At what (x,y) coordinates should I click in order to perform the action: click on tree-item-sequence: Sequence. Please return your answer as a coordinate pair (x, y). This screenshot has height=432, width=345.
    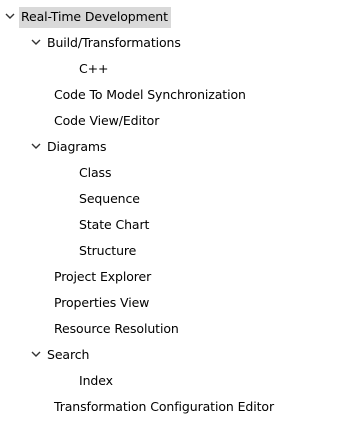
    Looking at the image, I should click on (109, 199).